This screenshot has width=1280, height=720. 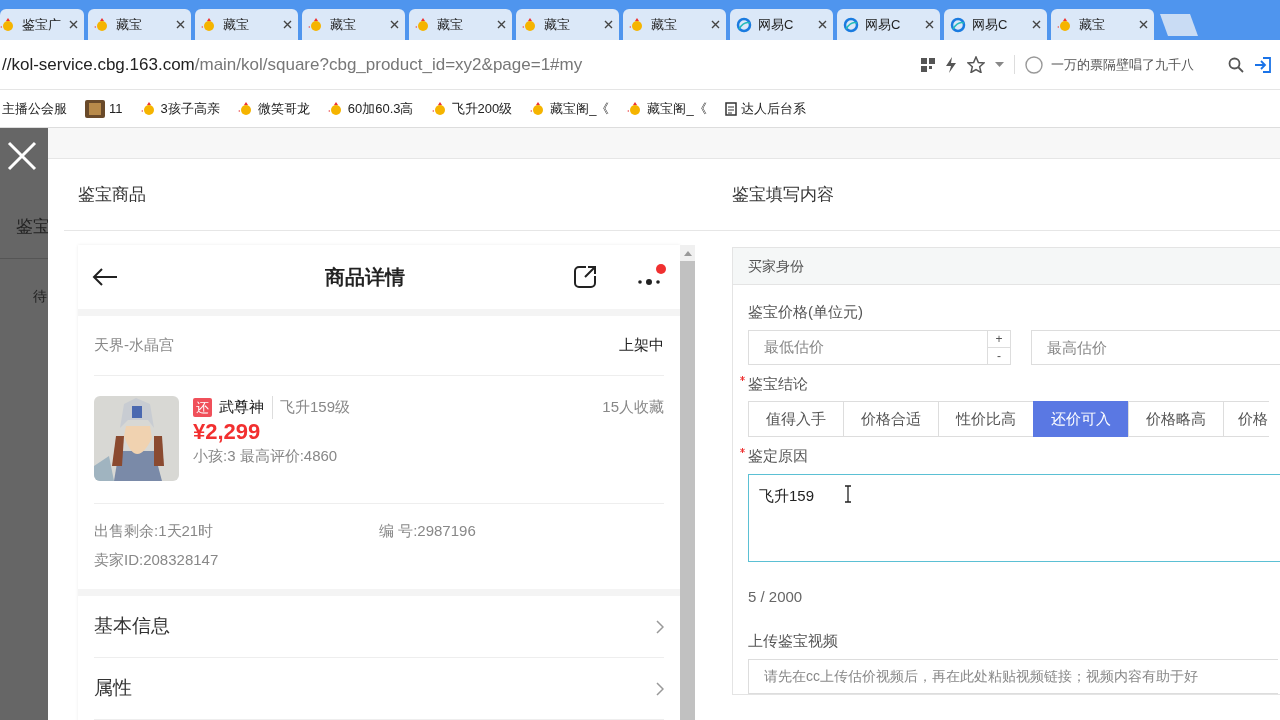 I want to click on option-button: 价格略高, so click(x=1176, y=419).